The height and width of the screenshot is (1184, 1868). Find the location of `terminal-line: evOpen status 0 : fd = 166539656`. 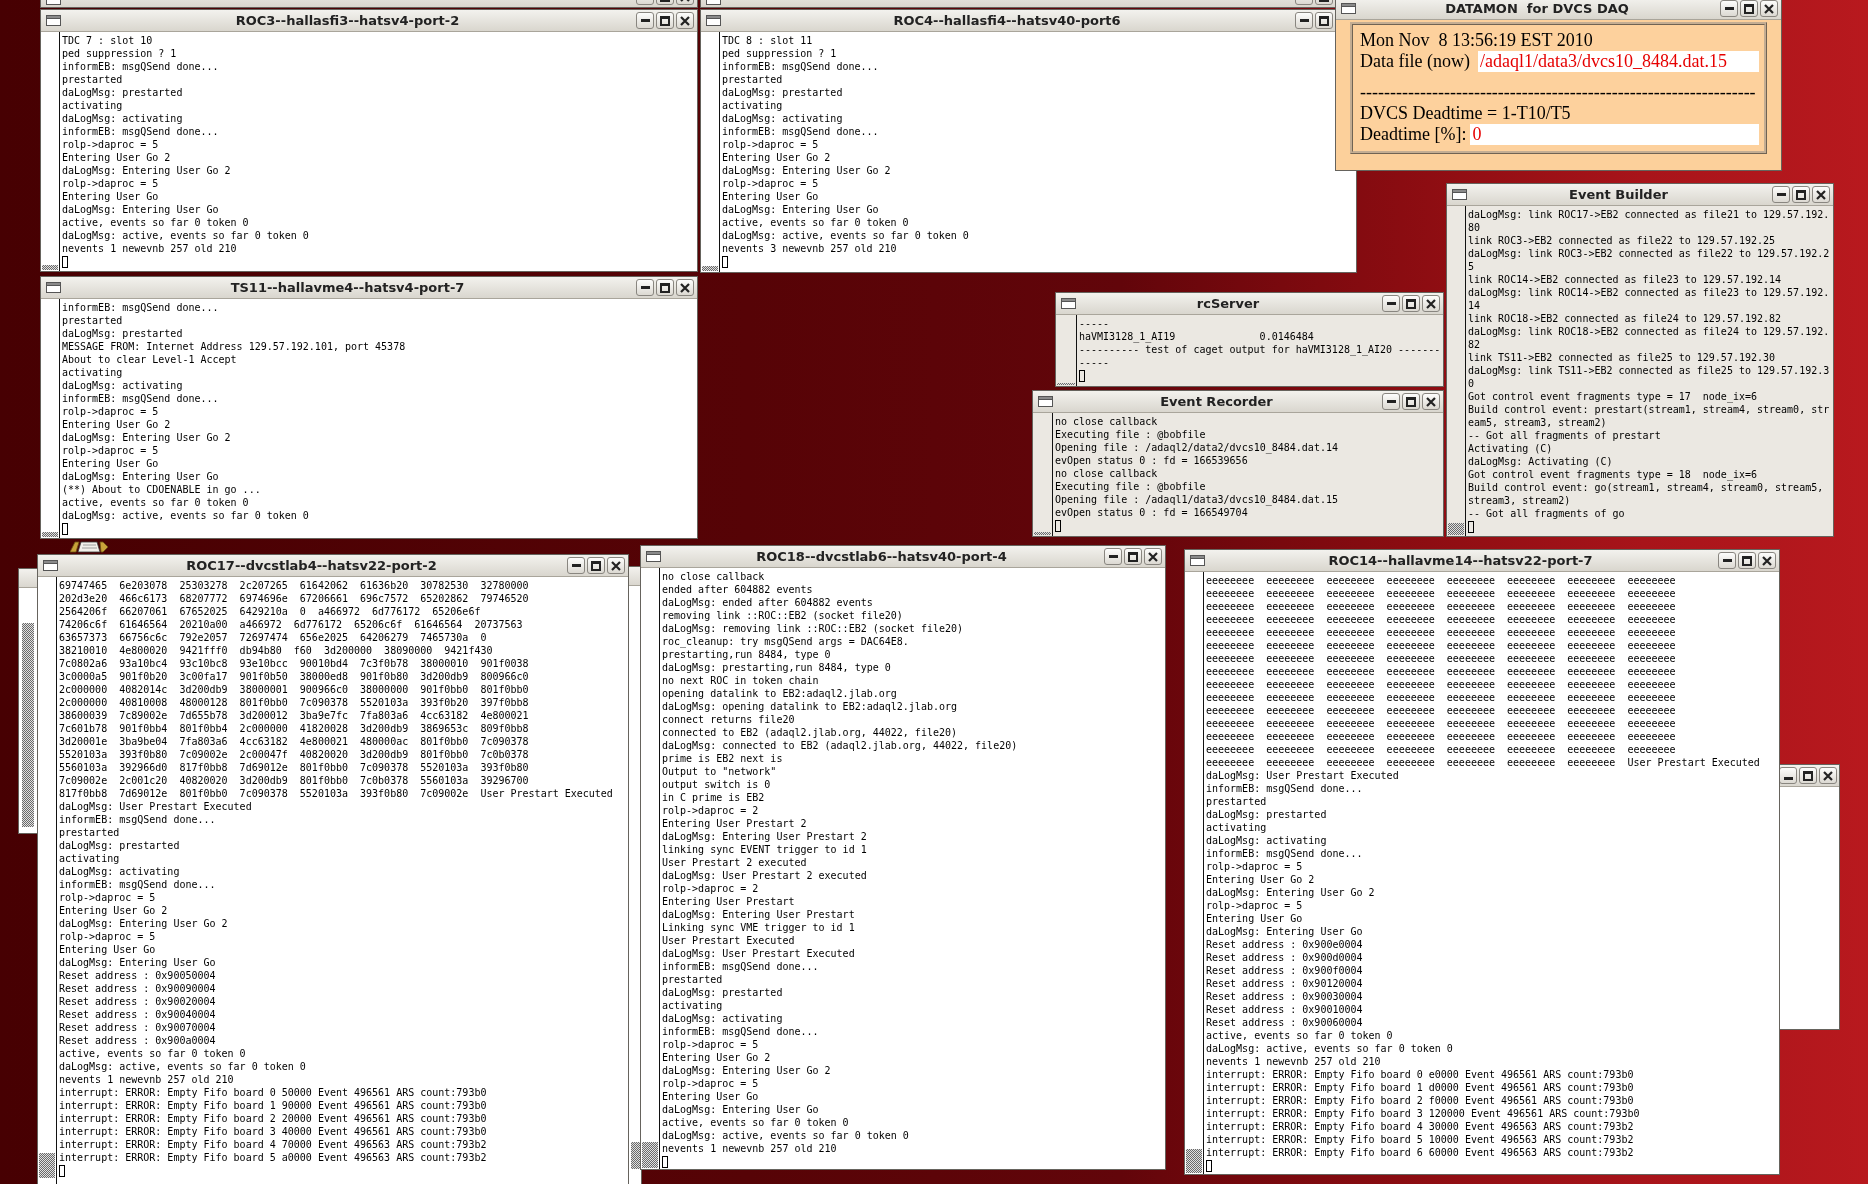

terminal-line: evOpen status 0 : fd = 166539656 is located at coordinates (1151, 460).